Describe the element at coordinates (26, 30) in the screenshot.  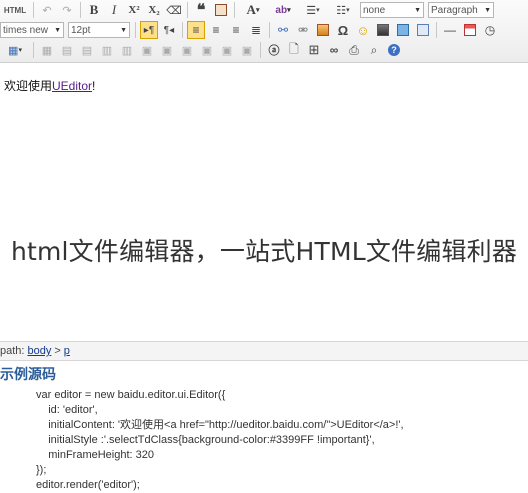
I see `font-family-value: times new` at that location.